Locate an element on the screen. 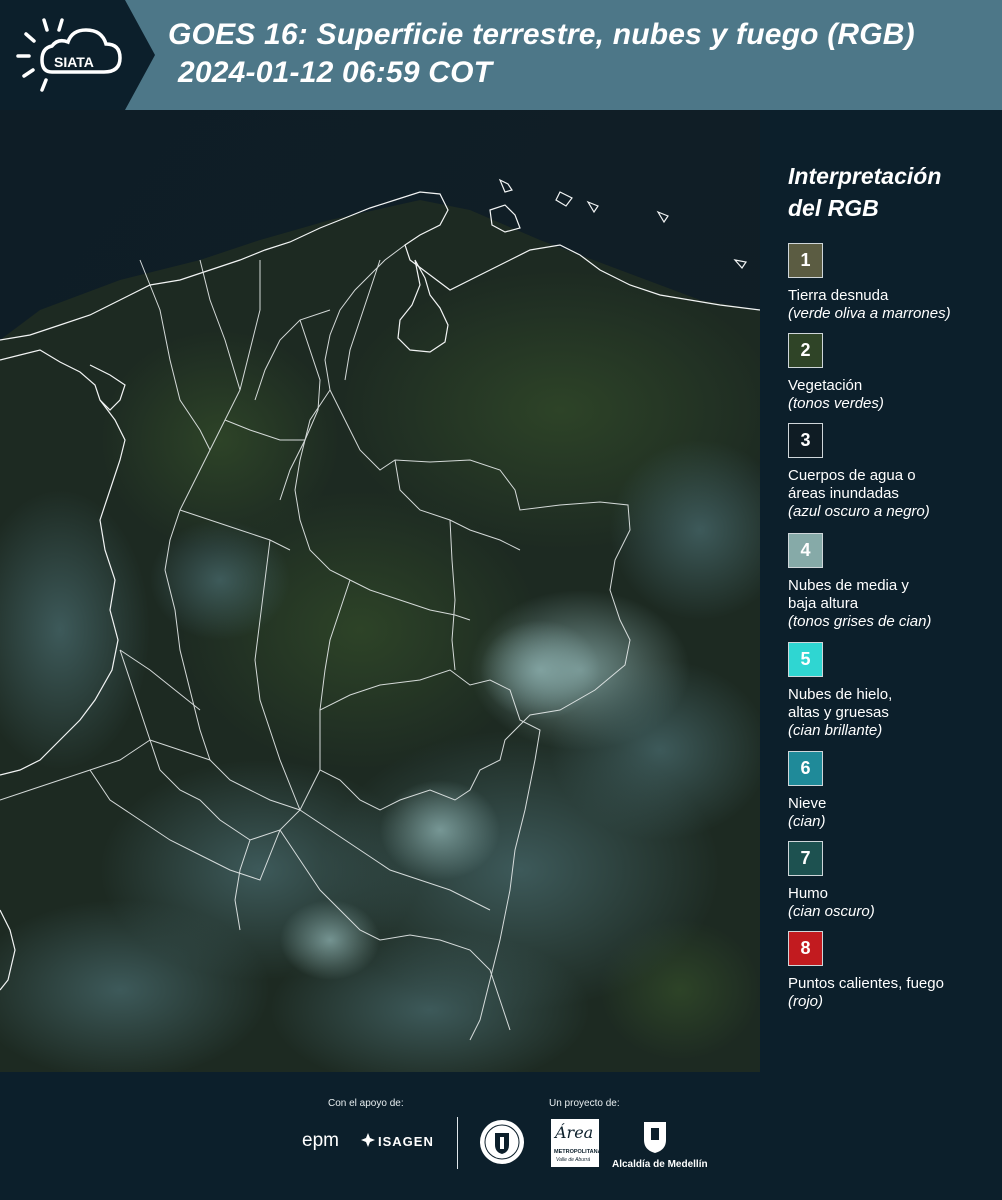 The image size is (1002, 1200). legend-label-4b: baja altura is located at coordinates (823, 603).